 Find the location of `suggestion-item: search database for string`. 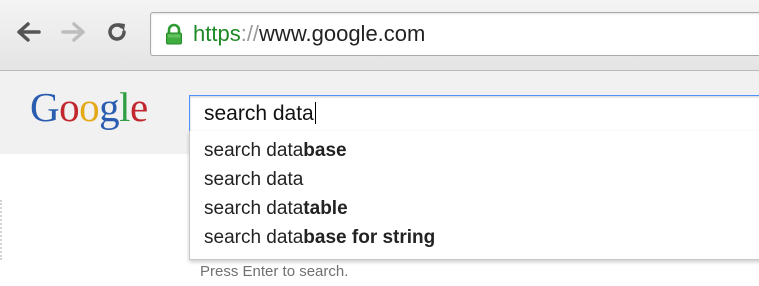

suggestion-item: search database for string is located at coordinates (319, 238).